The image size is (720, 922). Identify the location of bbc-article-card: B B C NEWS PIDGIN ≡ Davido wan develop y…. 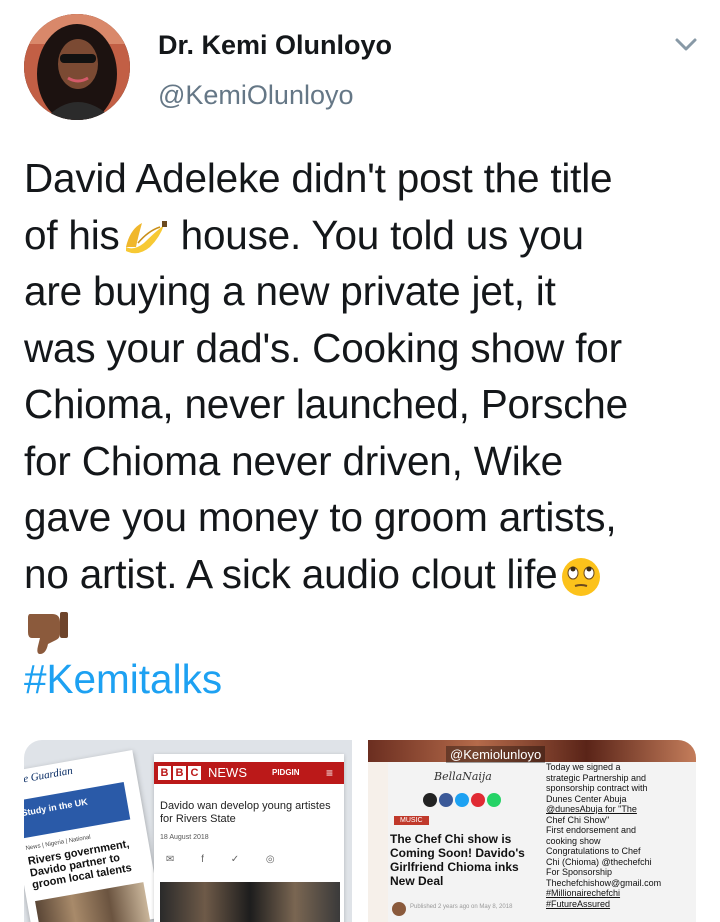
(249, 838).